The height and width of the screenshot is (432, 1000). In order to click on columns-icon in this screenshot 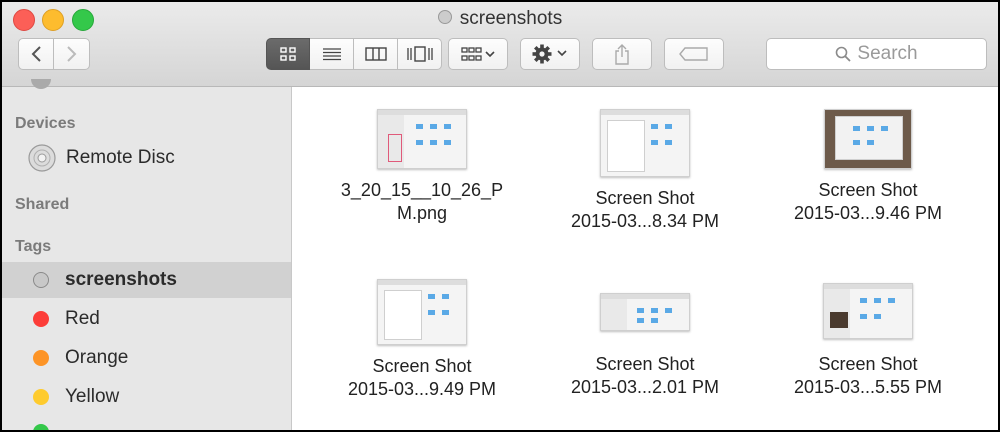, I will do `click(375, 54)`.